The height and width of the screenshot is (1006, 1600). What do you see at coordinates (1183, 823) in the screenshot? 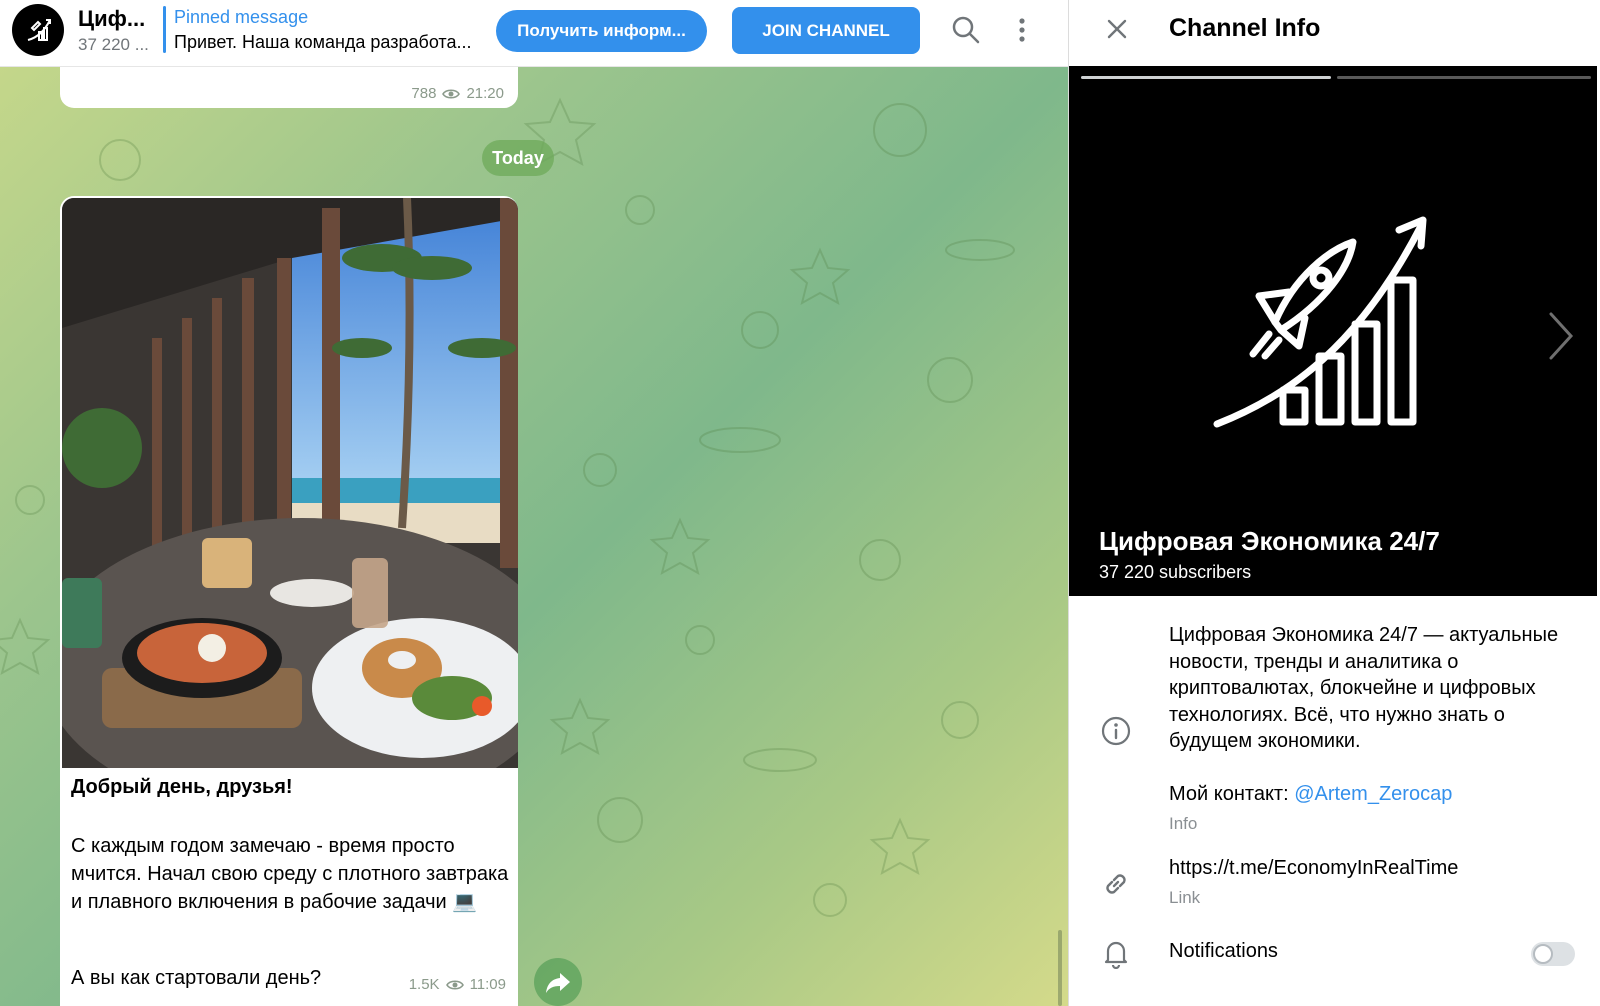
I see `info-caption: Info` at bounding box center [1183, 823].